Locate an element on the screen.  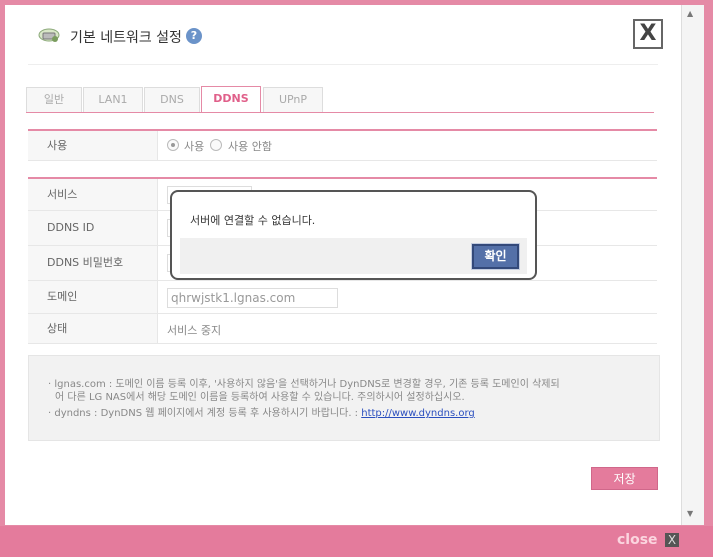
usage-on-label: 사용 is located at coordinates (194, 146).